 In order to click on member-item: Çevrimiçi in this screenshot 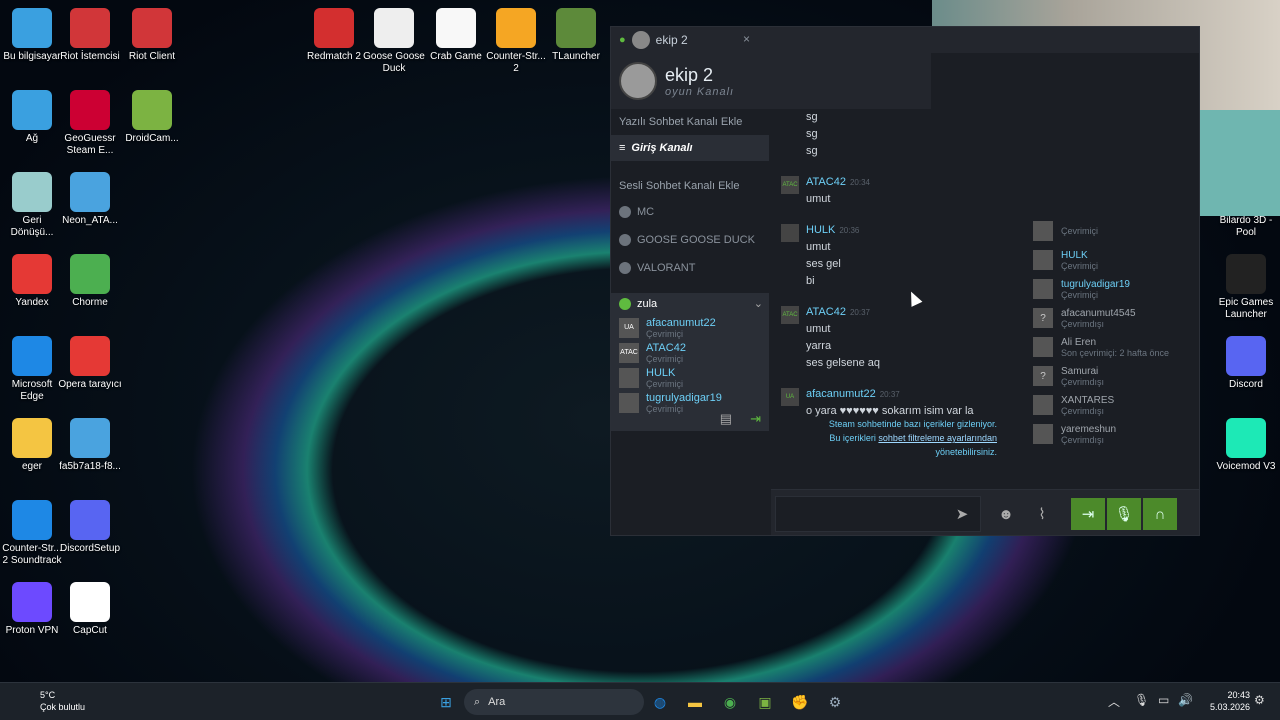, I will do `click(1065, 231)`.